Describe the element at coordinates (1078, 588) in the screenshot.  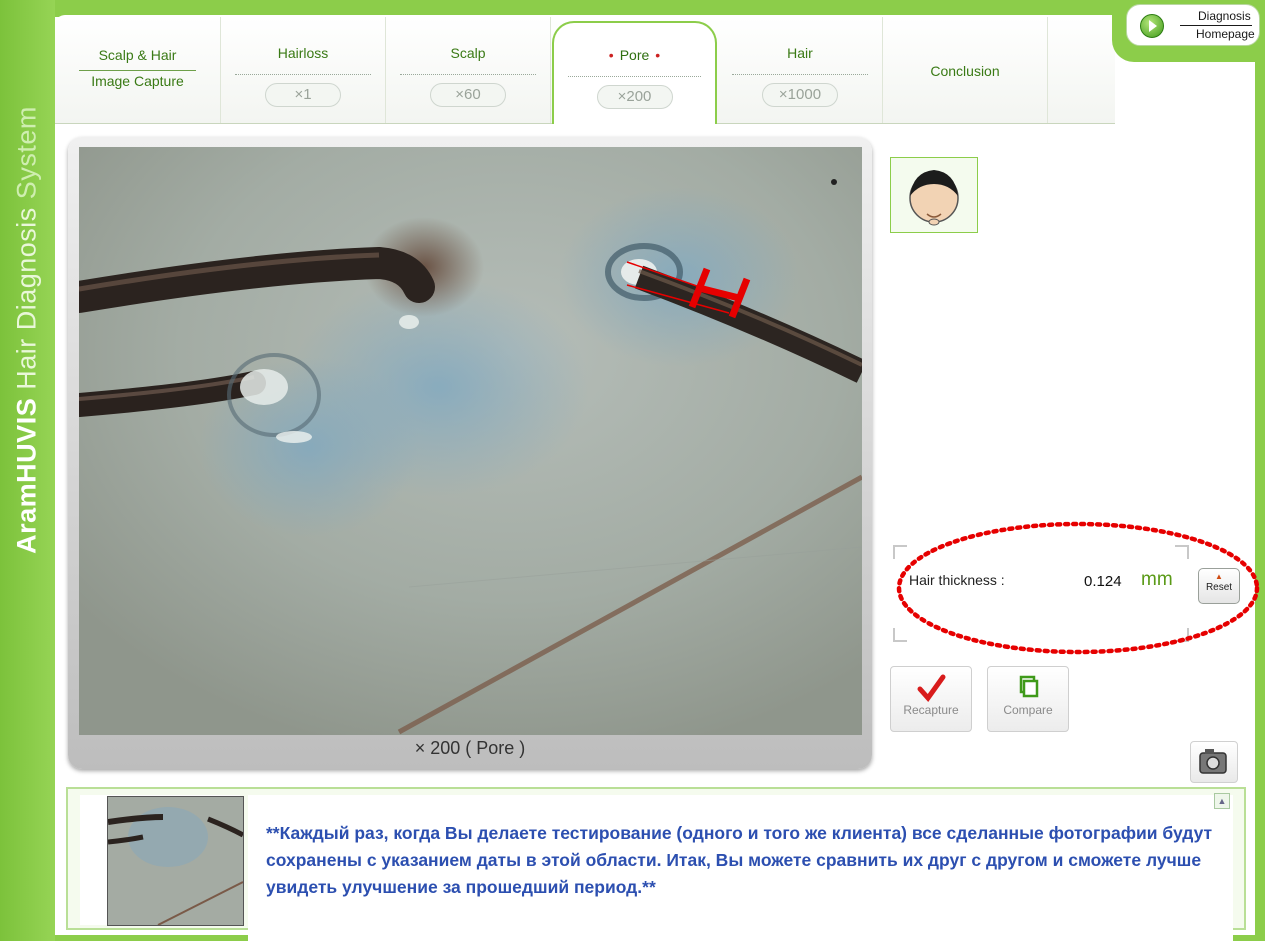
I see `highlight-ellipse` at that location.